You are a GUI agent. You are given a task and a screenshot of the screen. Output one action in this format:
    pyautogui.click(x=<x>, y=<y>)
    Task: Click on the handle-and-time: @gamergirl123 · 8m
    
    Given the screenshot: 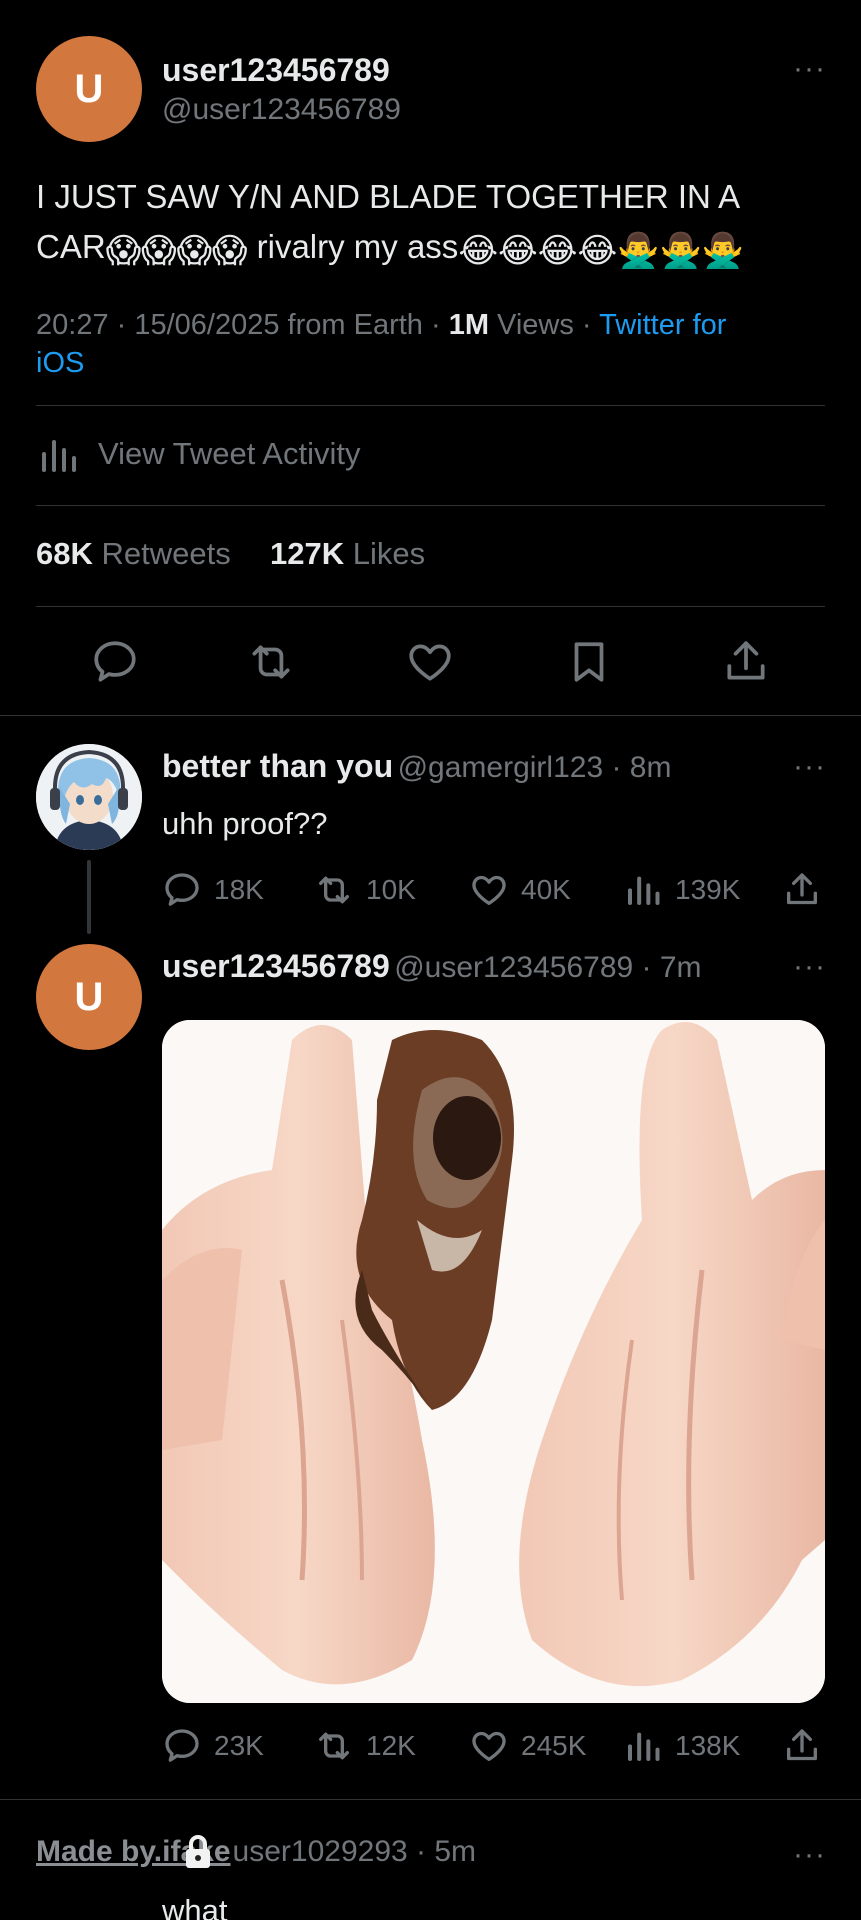 What is the action you would take?
    pyautogui.click(x=535, y=767)
    